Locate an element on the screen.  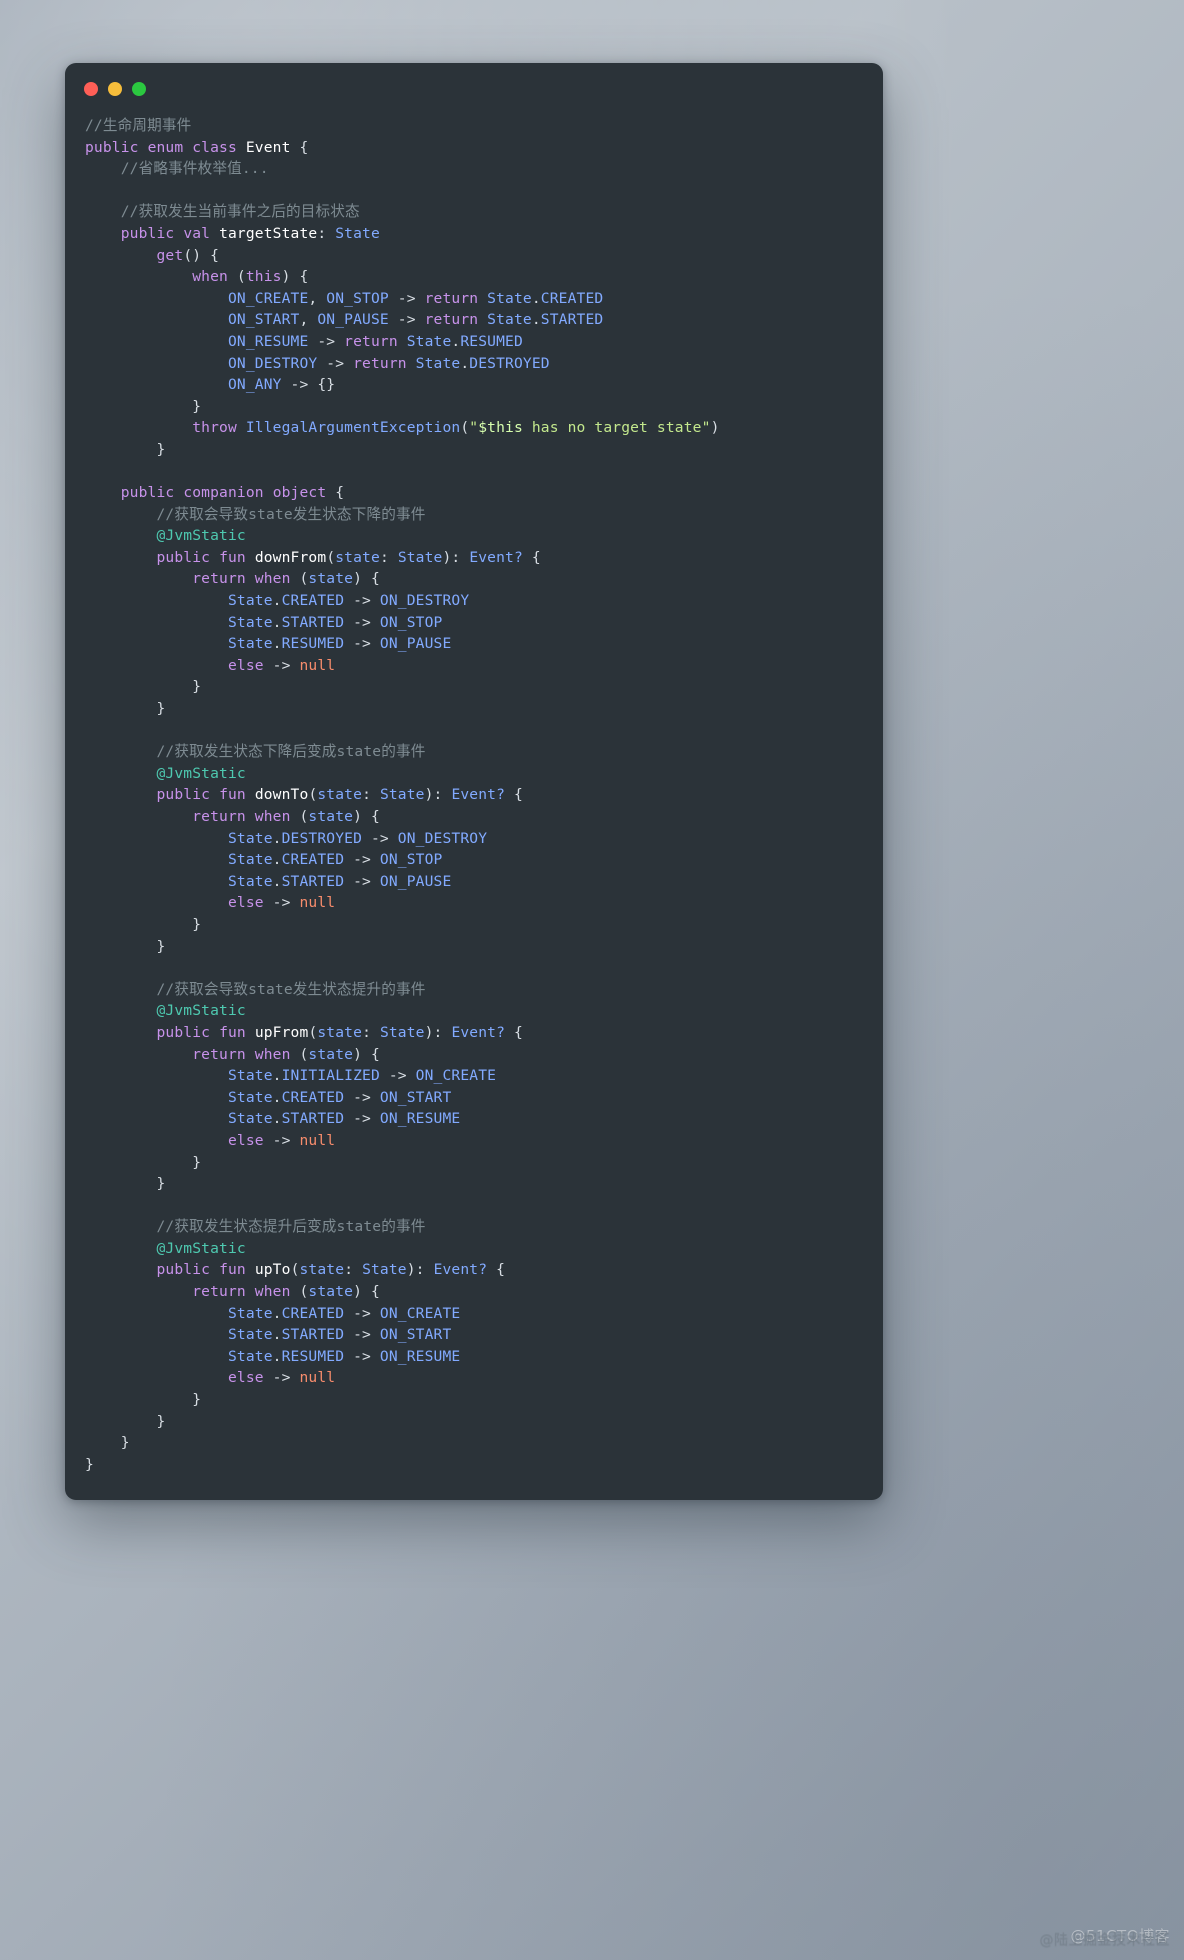
code-token-cmt: //获取会导致state发生状态提升的事件 is located at coordinates (291, 989).